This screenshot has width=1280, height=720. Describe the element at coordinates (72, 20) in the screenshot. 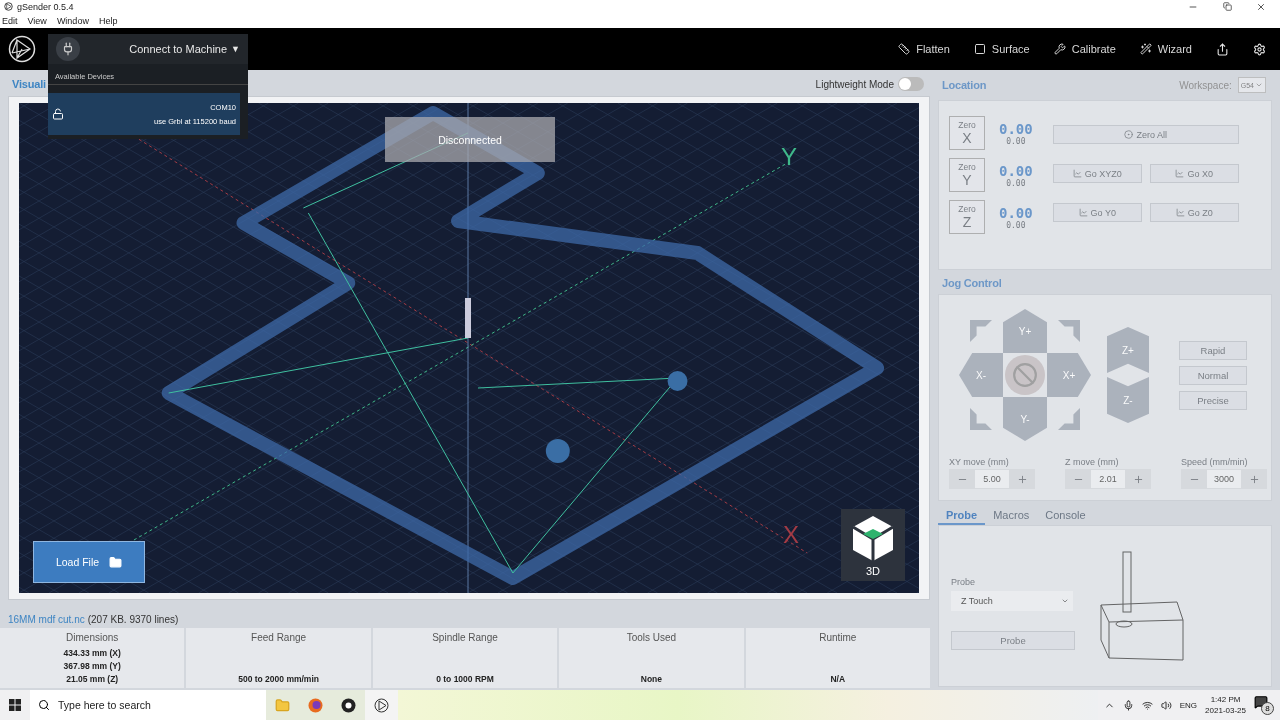

I see `menu-item: Window` at that location.